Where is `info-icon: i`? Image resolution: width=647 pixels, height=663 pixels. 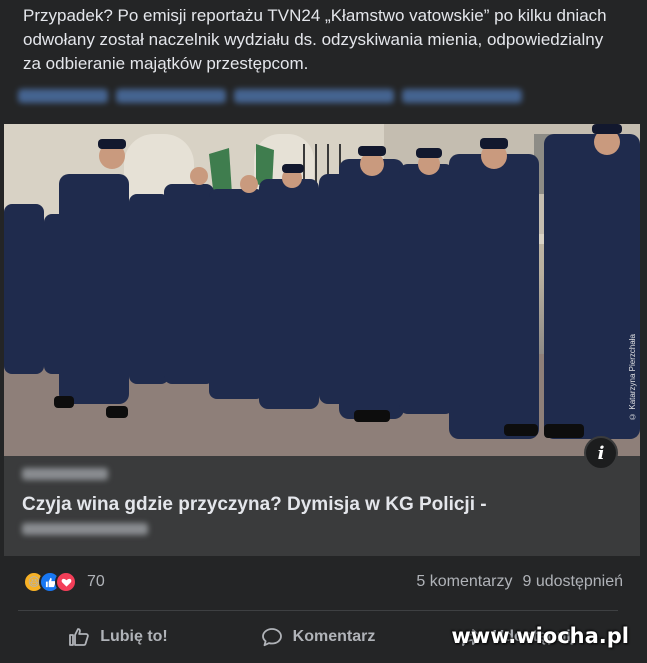
info-icon: i is located at coordinates (601, 453).